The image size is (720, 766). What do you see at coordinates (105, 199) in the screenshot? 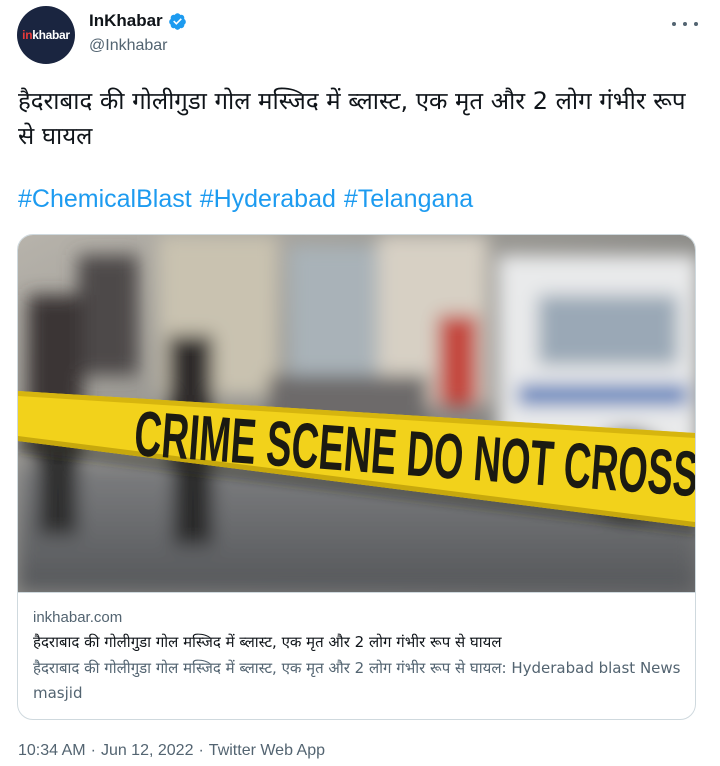
I see `hashtag-link: #ChemicalBlast` at bounding box center [105, 199].